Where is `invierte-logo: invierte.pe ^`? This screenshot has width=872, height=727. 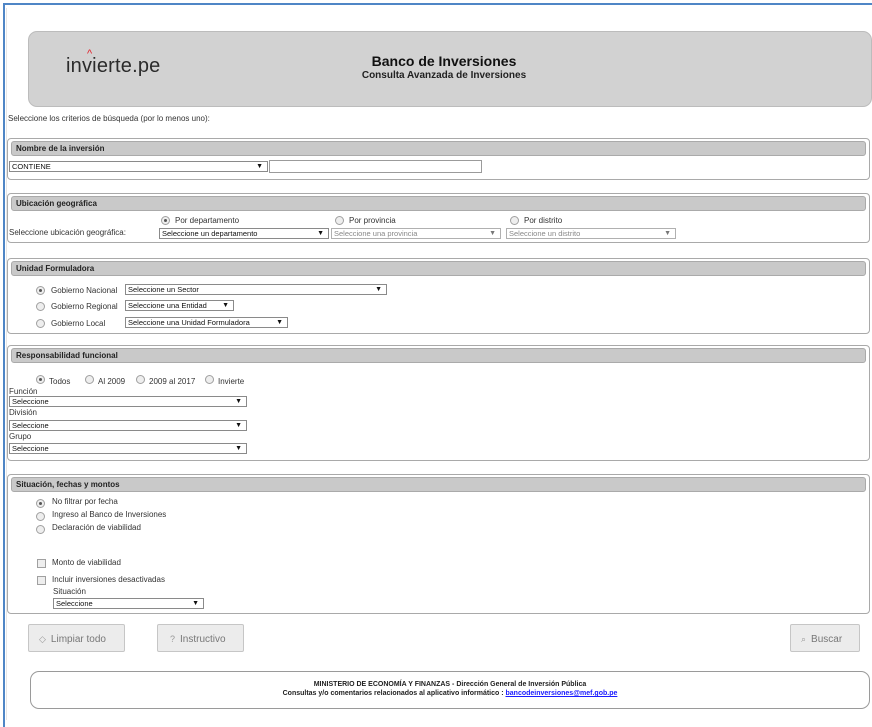
invierte-logo: invierte.pe ^ is located at coordinates (113, 63).